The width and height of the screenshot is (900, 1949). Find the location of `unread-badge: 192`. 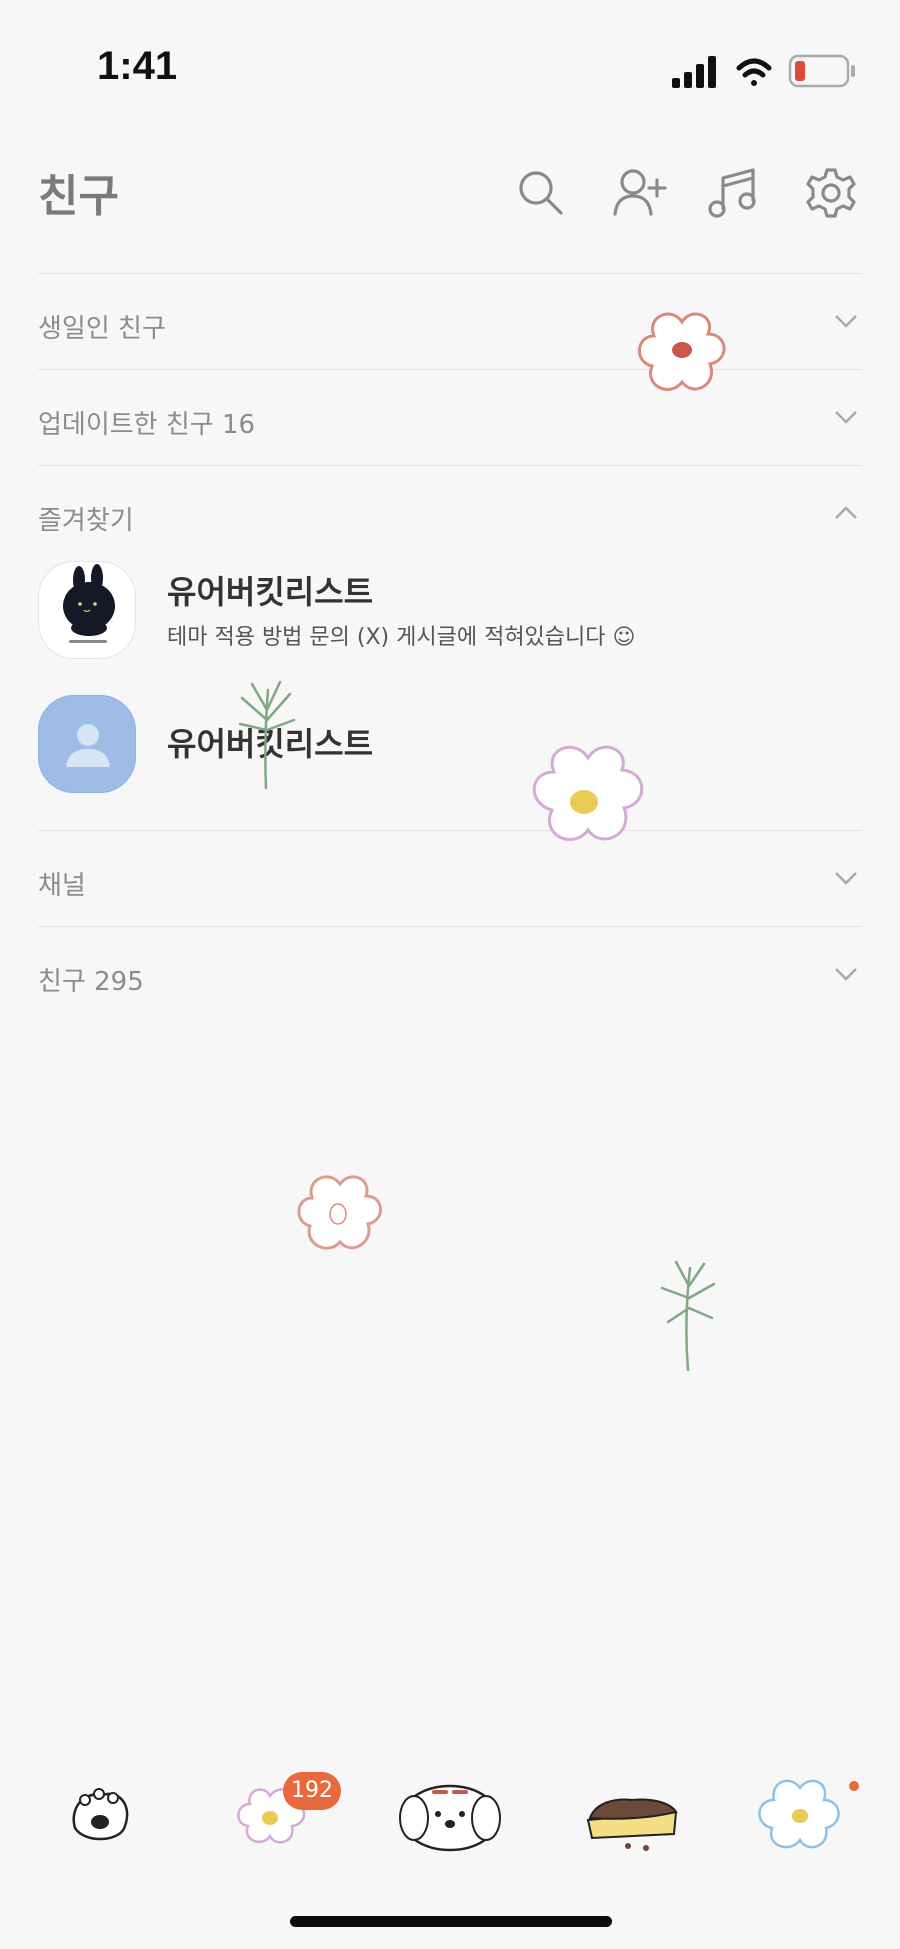

unread-badge: 192 is located at coordinates (312, 1791).